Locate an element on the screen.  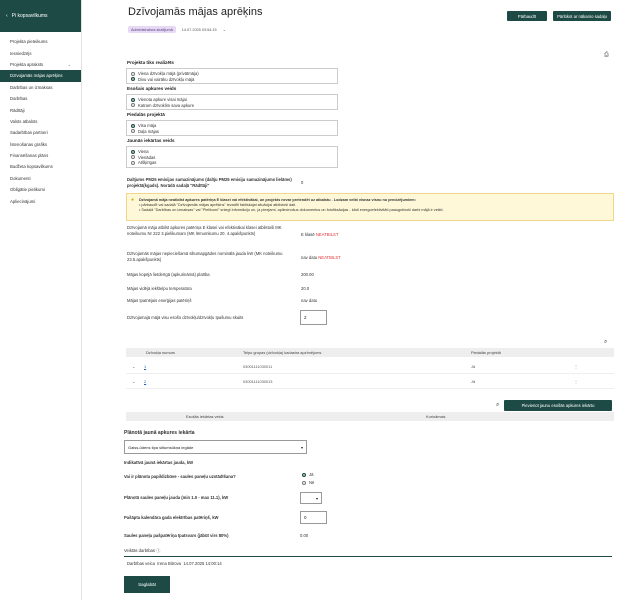
sidebar-item-label: Budžeta kopsavilkums is located at coordinates (31, 167).